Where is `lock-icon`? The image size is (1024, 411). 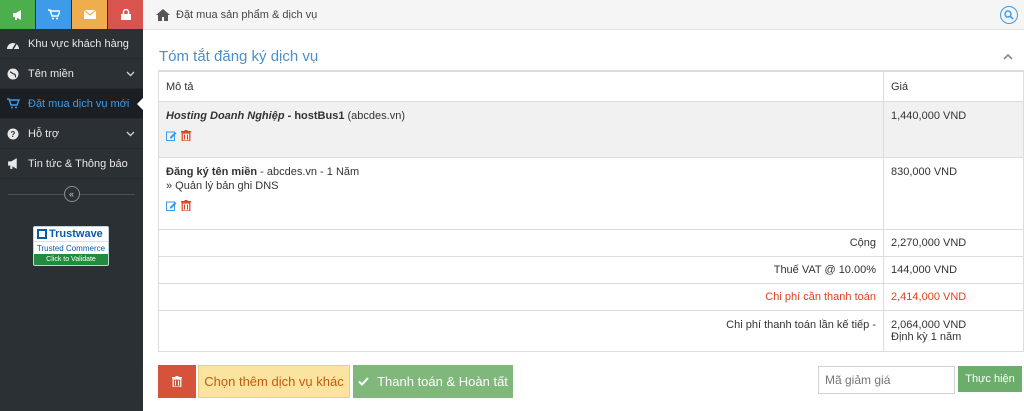
lock-icon is located at coordinates (125, 14).